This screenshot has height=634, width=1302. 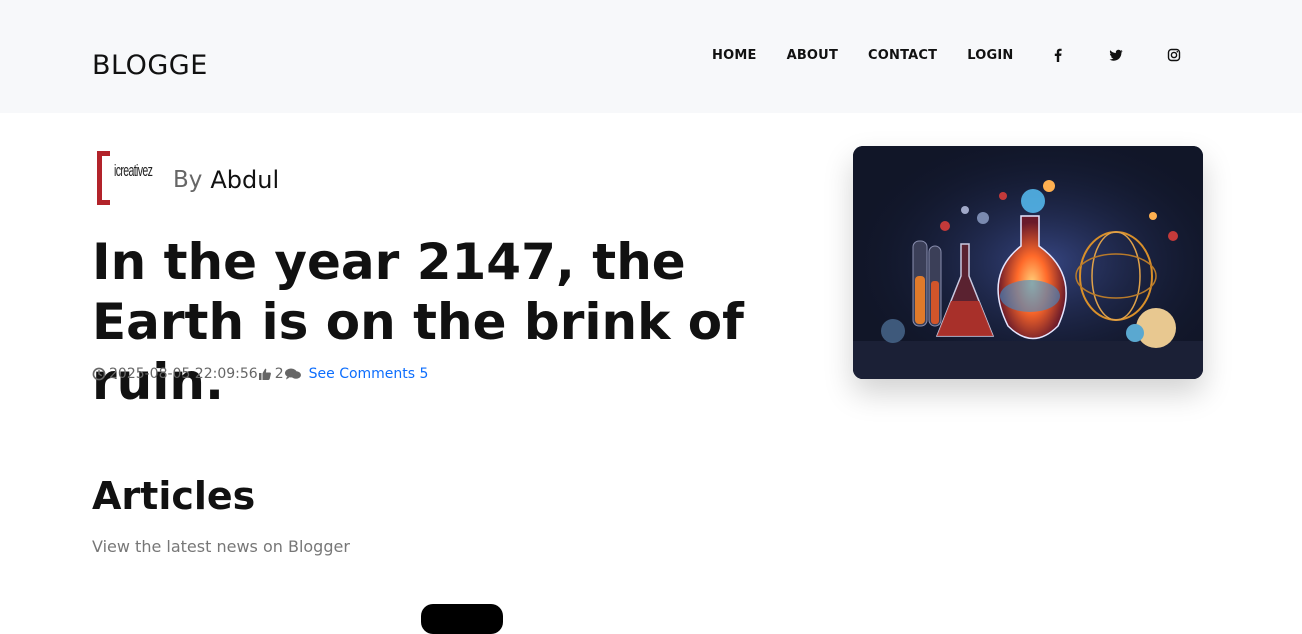 I want to click on nav-login: LOGIN, so click(x=990, y=55).